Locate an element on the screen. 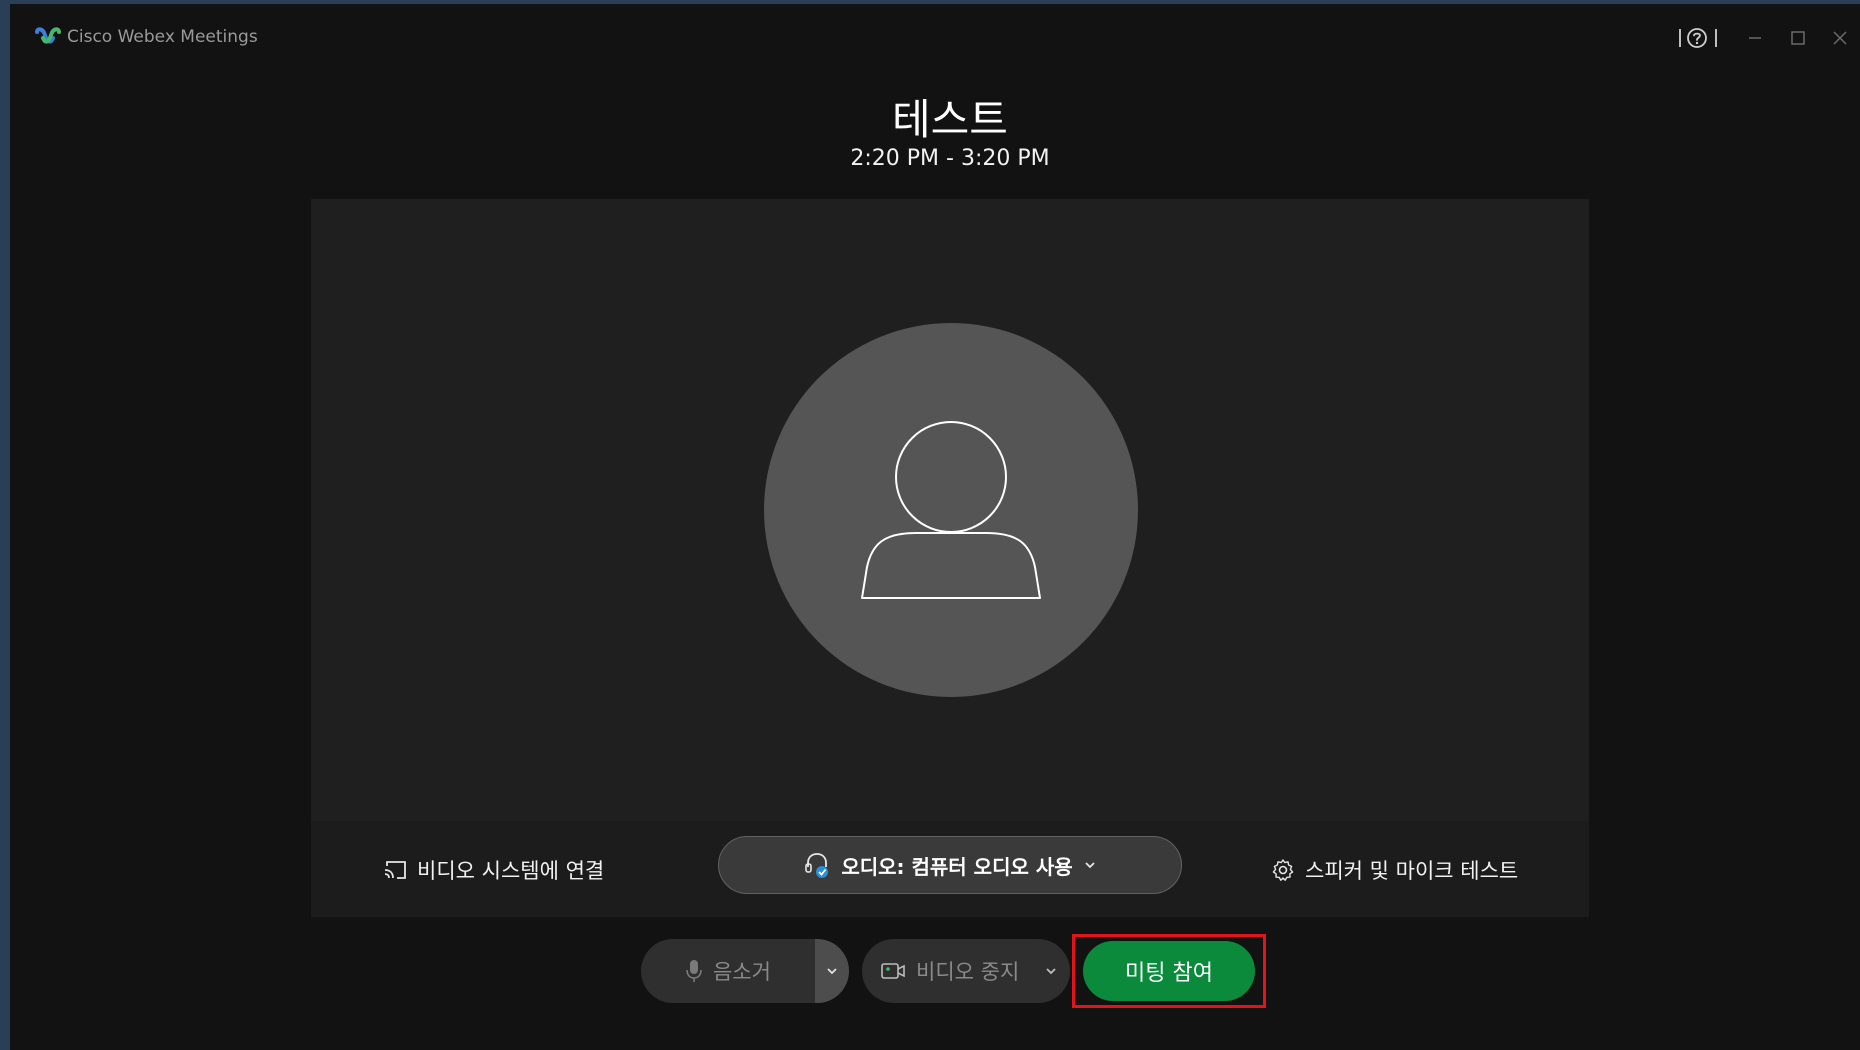  connect-video-system-button: 비디오 시스템에 연결 is located at coordinates (493, 870).